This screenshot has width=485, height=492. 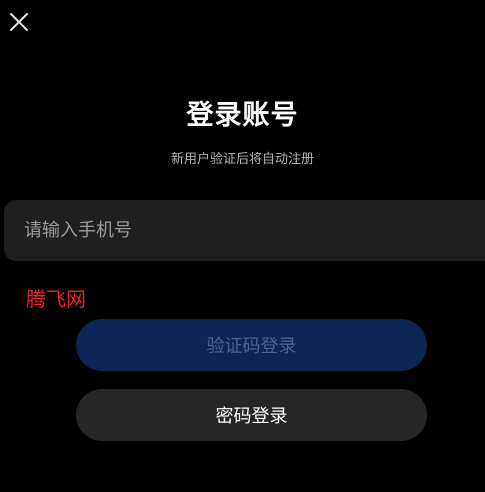 I want to click on close-button, so click(x=19, y=22).